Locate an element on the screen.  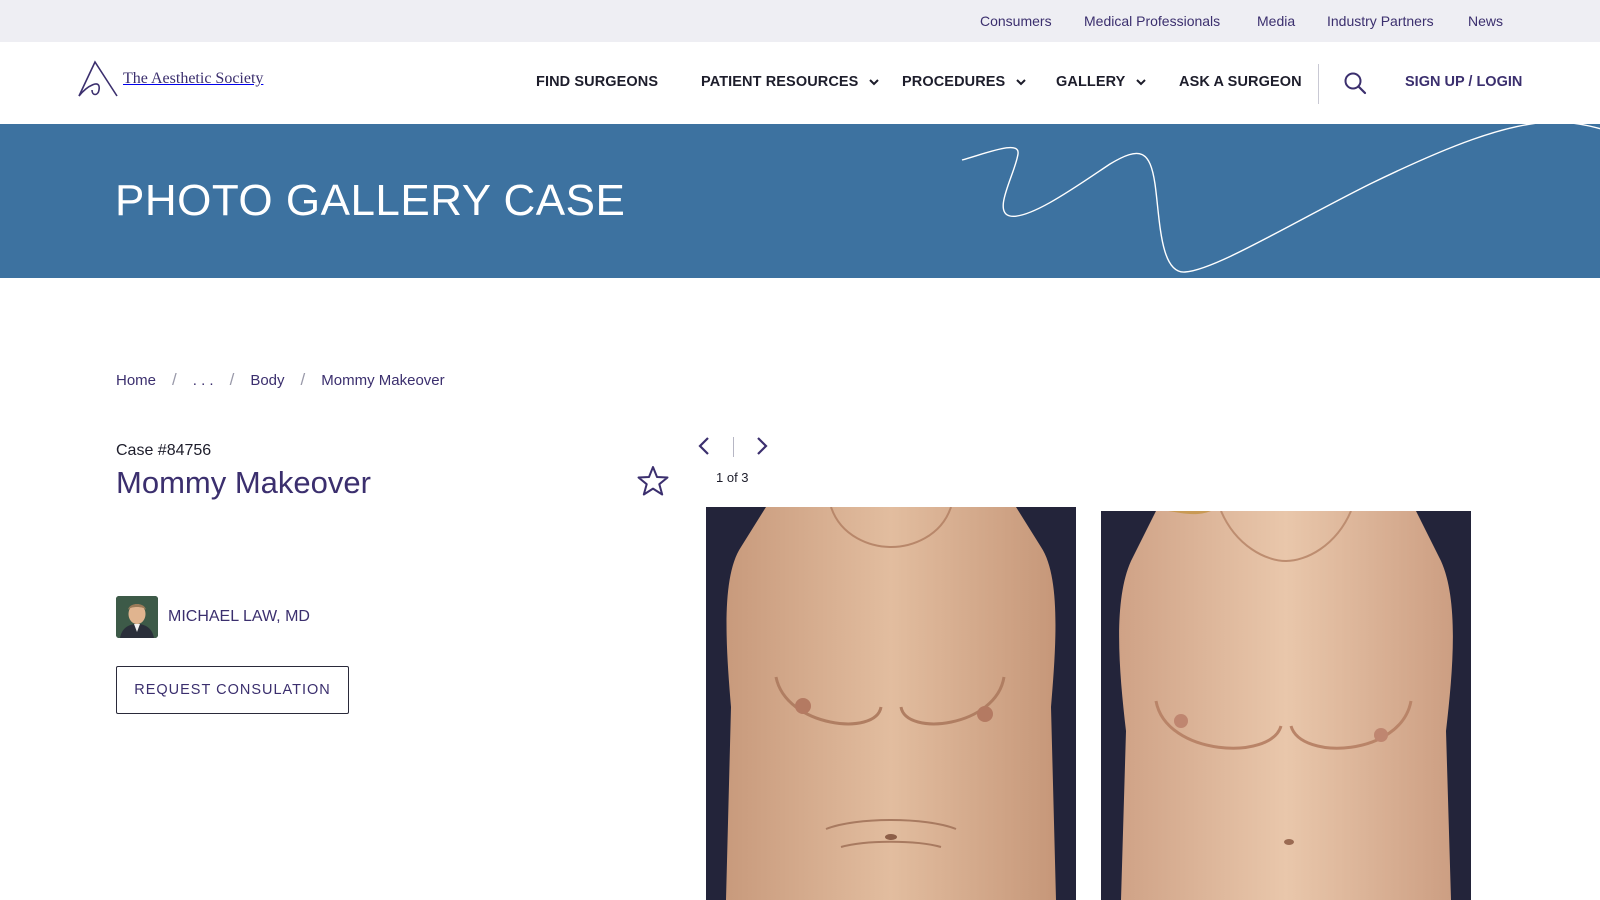
breadcrumb: Home / . . . / Body / Mommy Makeover is located at coordinates (280, 380).